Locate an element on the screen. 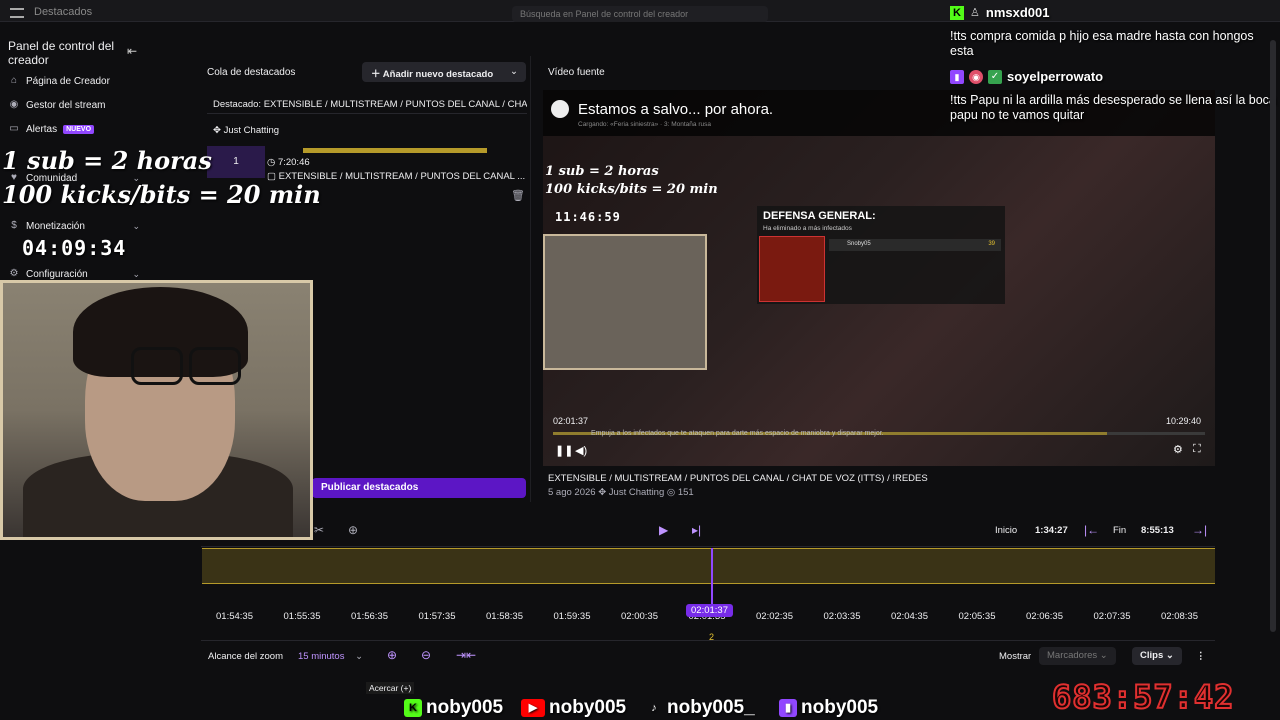 Image resolution: width=1280 pixels, height=720 pixels. defense-score: 39 is located at coordinates (991, 244).